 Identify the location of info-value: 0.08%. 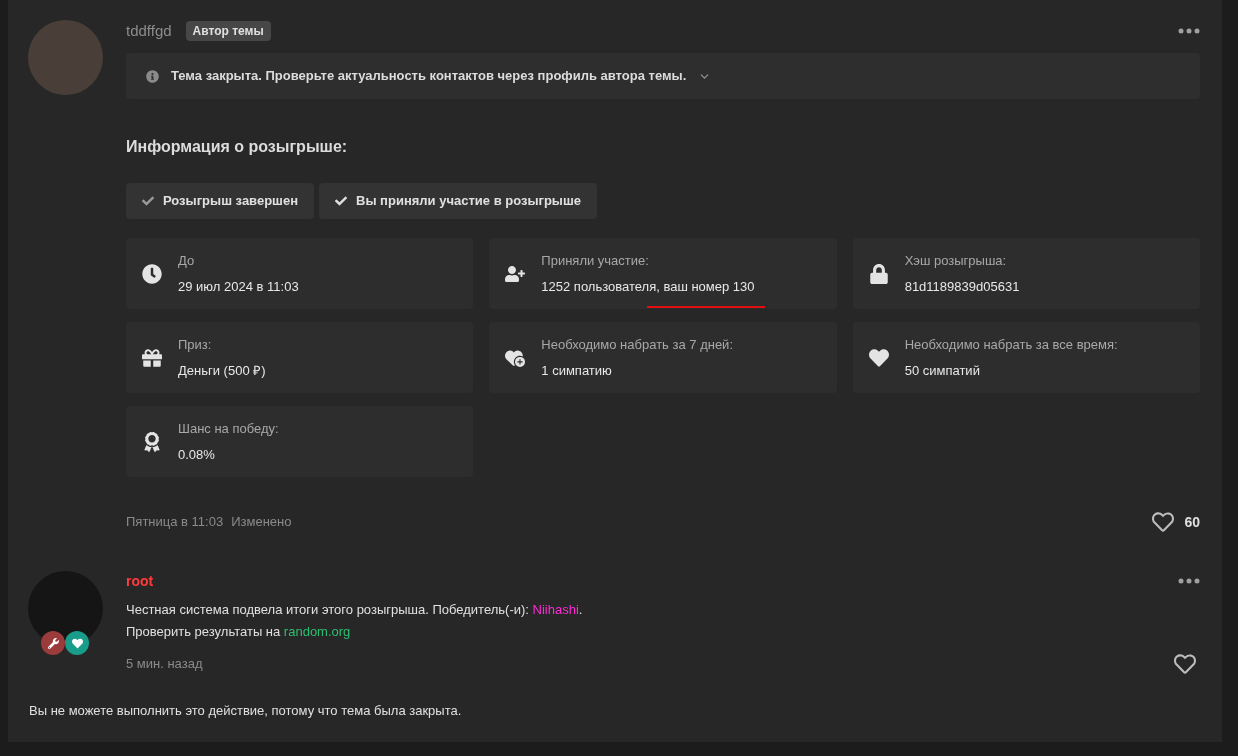
(197, 454).